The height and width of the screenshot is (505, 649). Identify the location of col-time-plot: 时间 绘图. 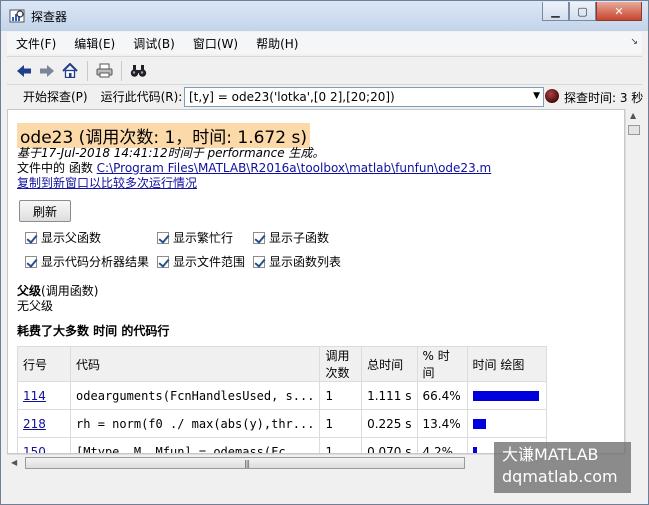
(507, 364).